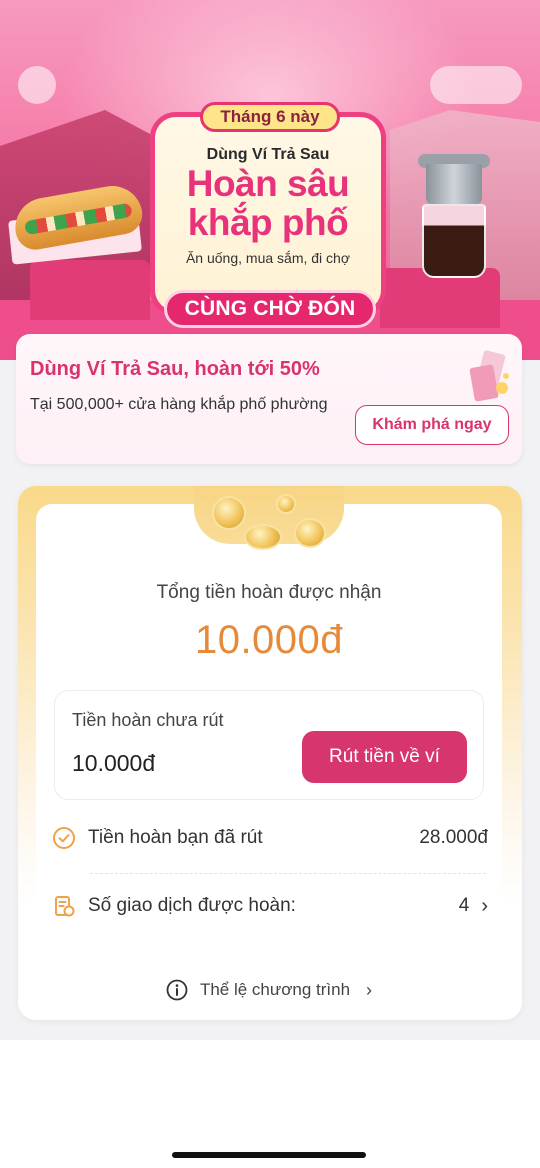 Image resolution: width=540 pixels, height=1168 pixels. I want to click on banner-cta-button: CÙNG CHỜ ĐÓN, so click(270, 309).